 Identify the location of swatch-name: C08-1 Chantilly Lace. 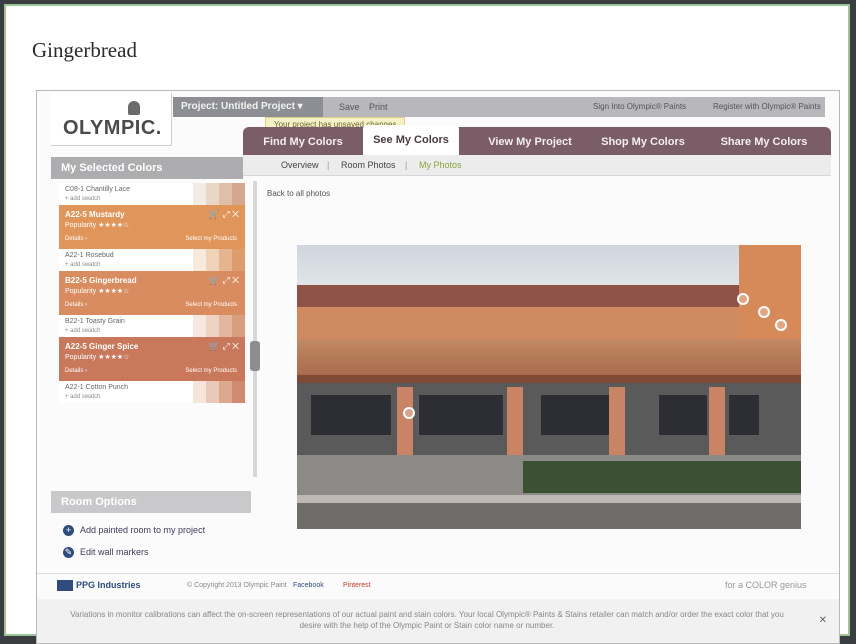
(97, 189).